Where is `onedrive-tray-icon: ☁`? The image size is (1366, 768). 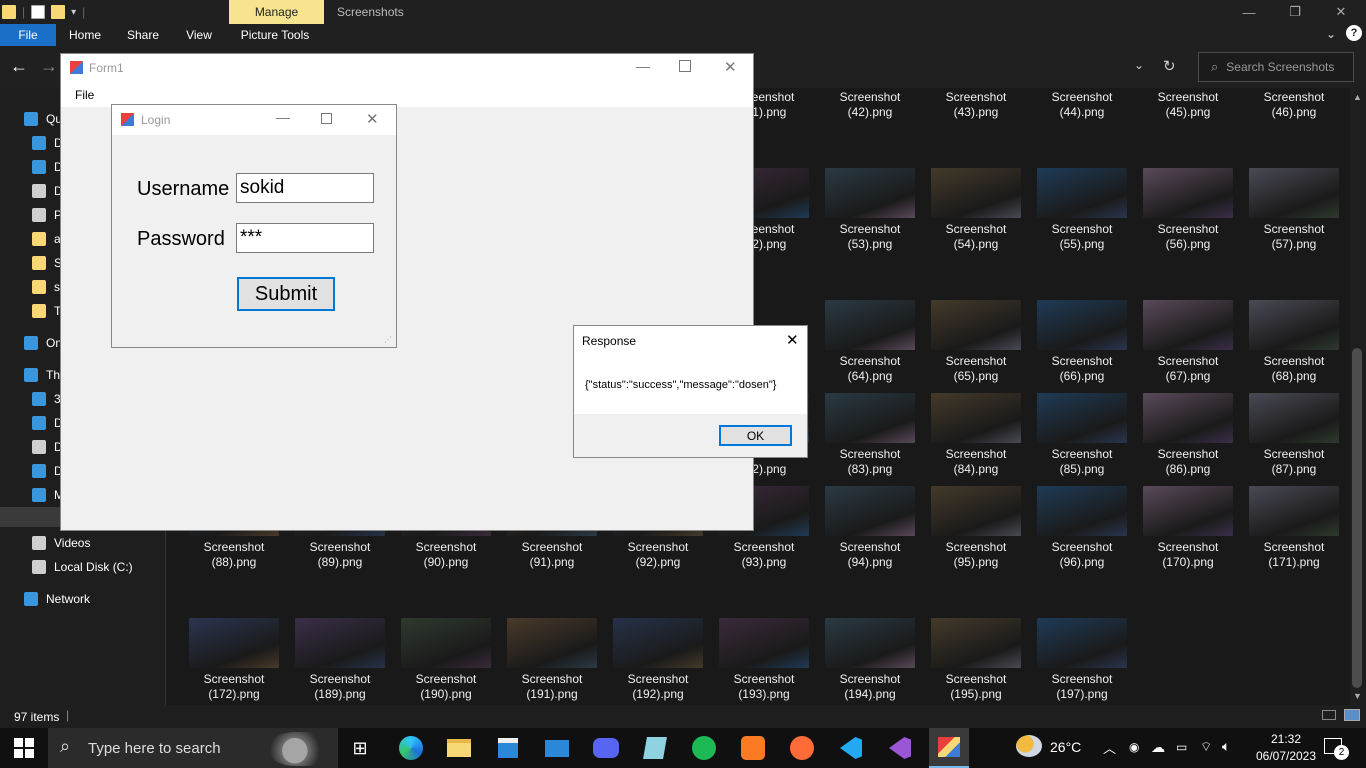 onedrive-tray-icon: ☁ is located at coordinates (1158, 747).